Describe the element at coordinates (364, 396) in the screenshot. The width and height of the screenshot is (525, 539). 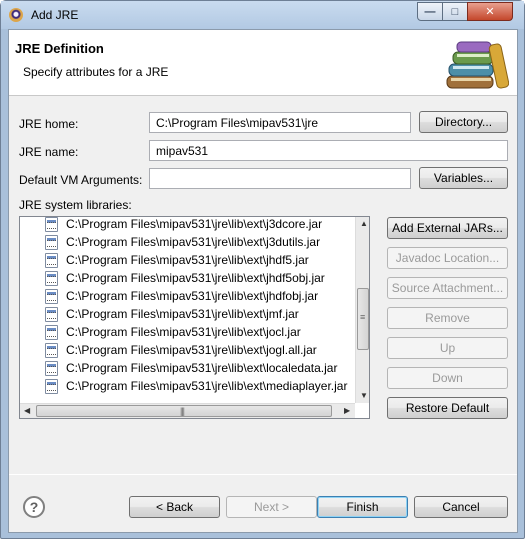
I see `scroll-down-arrow-icon: ▼` at that location.